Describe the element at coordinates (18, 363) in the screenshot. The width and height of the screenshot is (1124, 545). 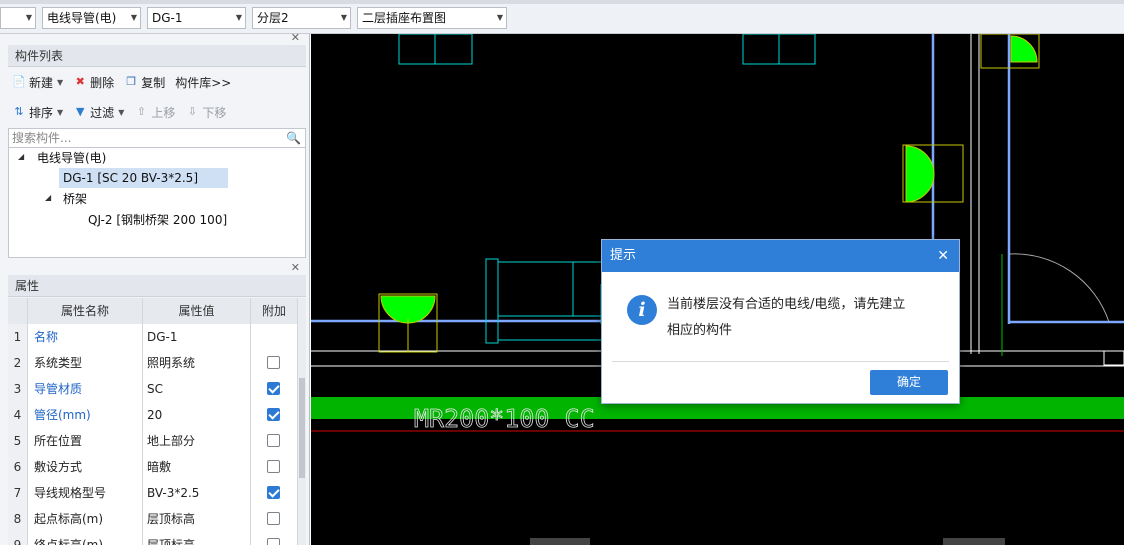
I see `row-number: 2` at that location.